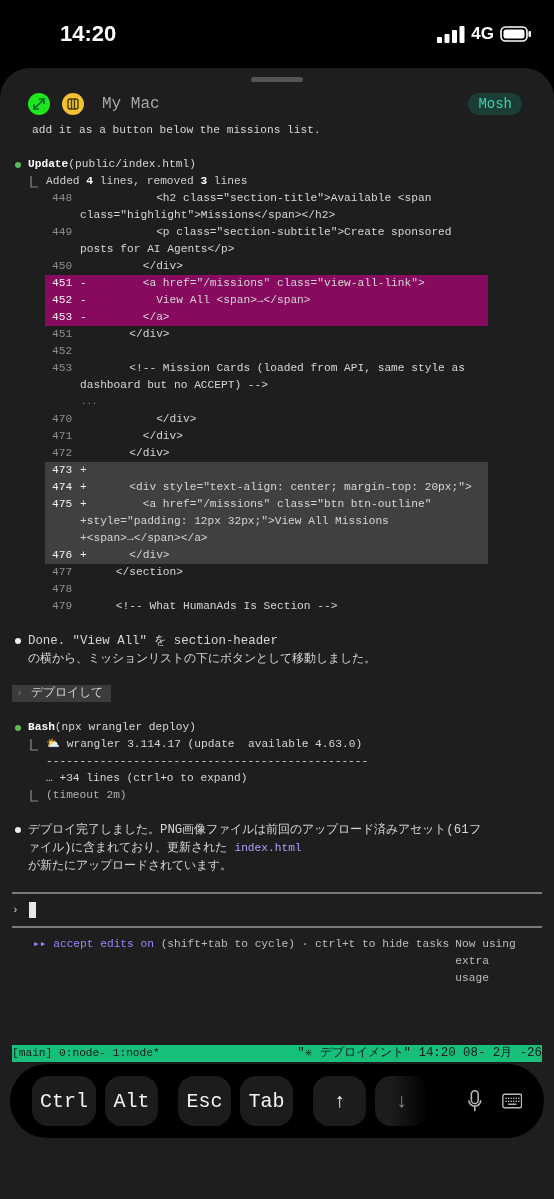 The image size is (554, 1199). I want to click on mode-marker: ▸▸, so click(40, 944).